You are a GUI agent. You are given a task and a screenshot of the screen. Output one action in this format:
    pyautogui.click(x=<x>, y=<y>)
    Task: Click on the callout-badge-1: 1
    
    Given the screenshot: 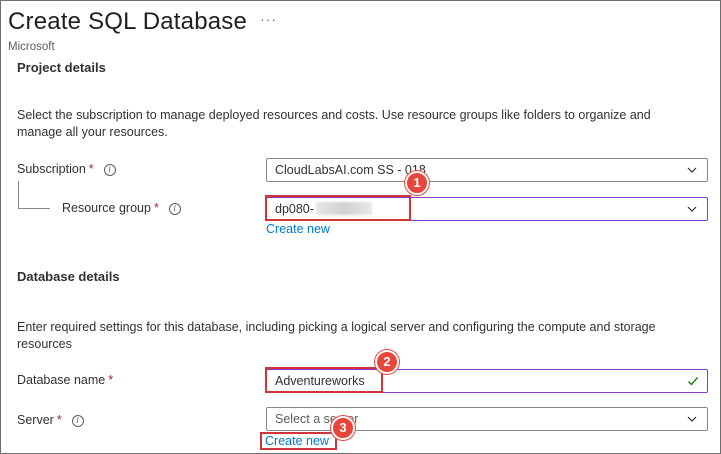 What is the action you would take?
    pyautogui.click(x=417, y=183)
    